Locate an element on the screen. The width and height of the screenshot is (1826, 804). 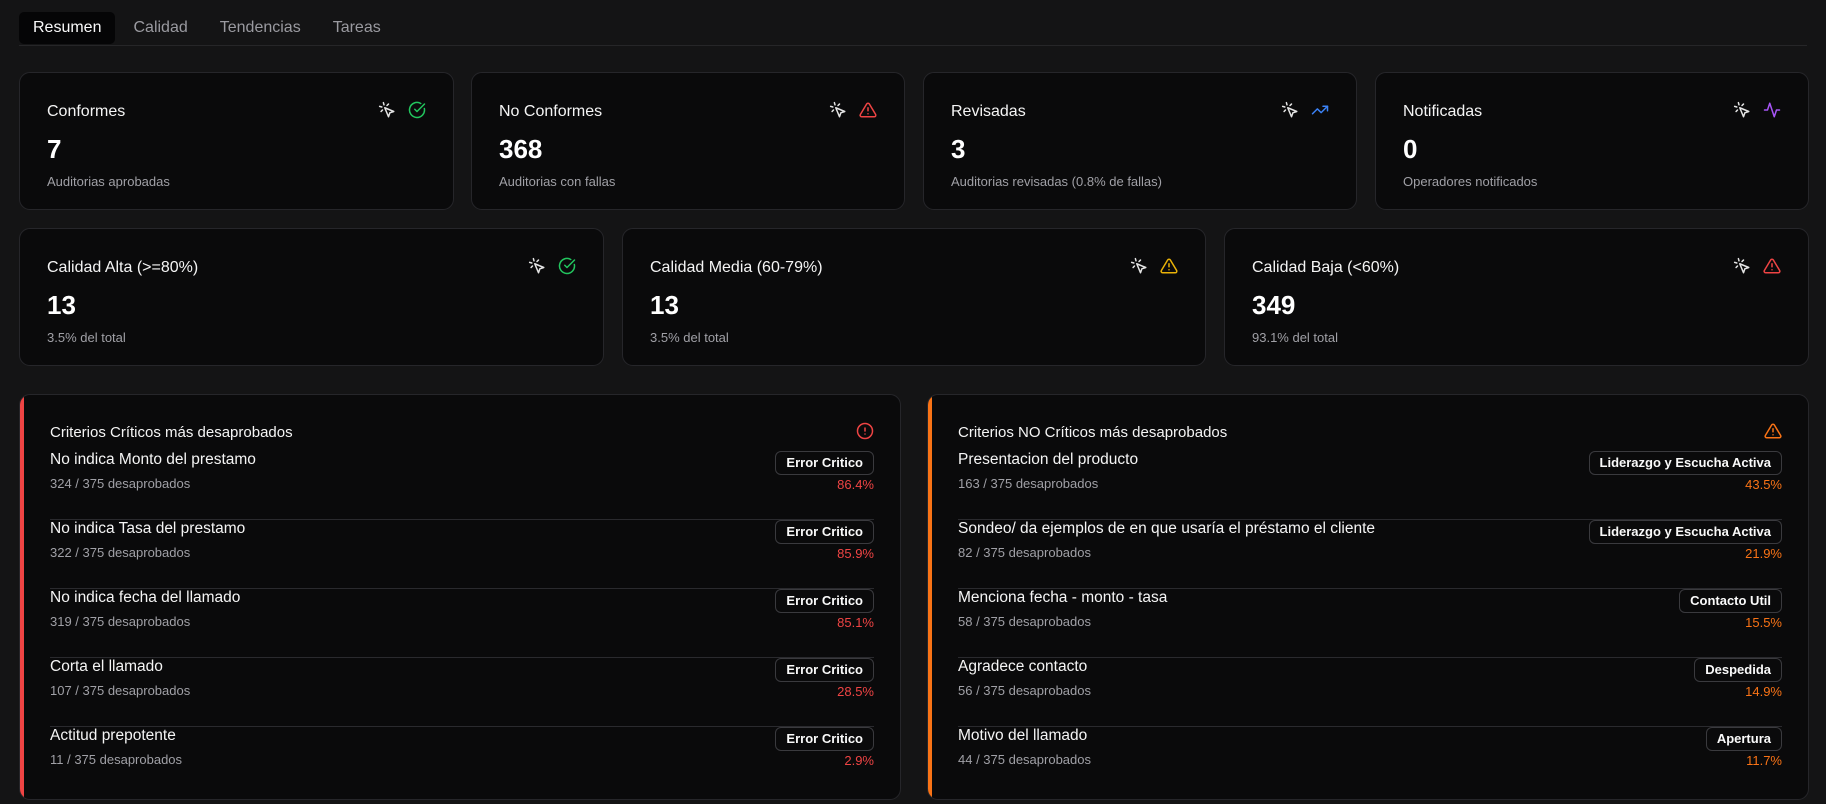
criteria-name: Actitud prepotente is located at coordinates (113, 735).